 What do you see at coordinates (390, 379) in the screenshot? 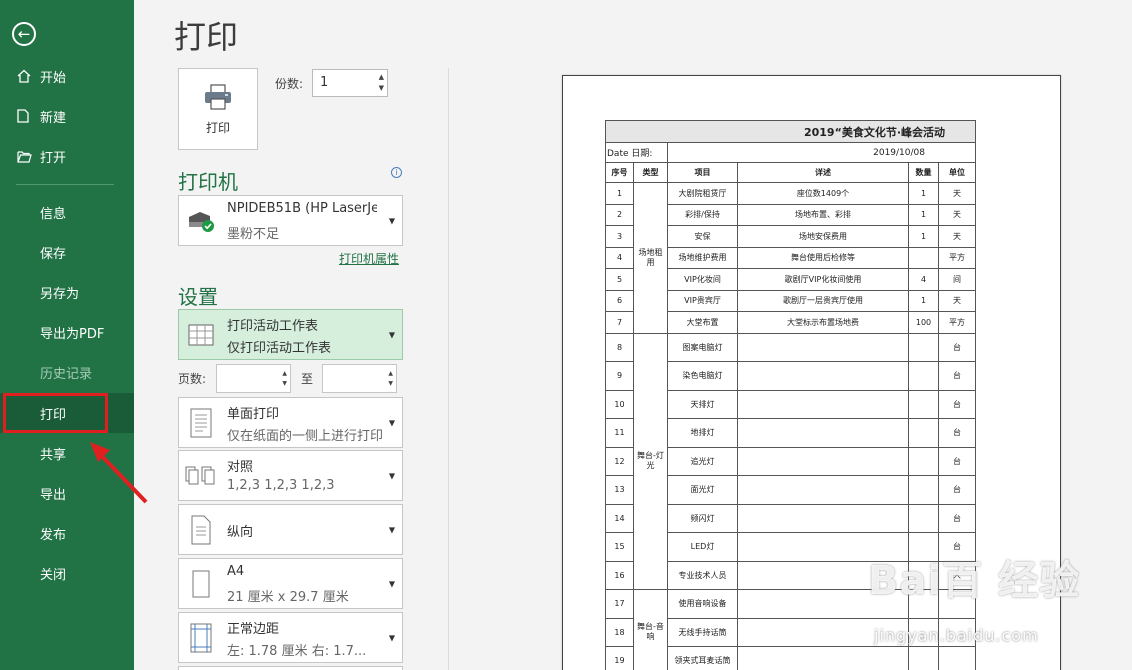
I see `pages-to-stepper: ▲ ▼` at bounding box center [390, 379].